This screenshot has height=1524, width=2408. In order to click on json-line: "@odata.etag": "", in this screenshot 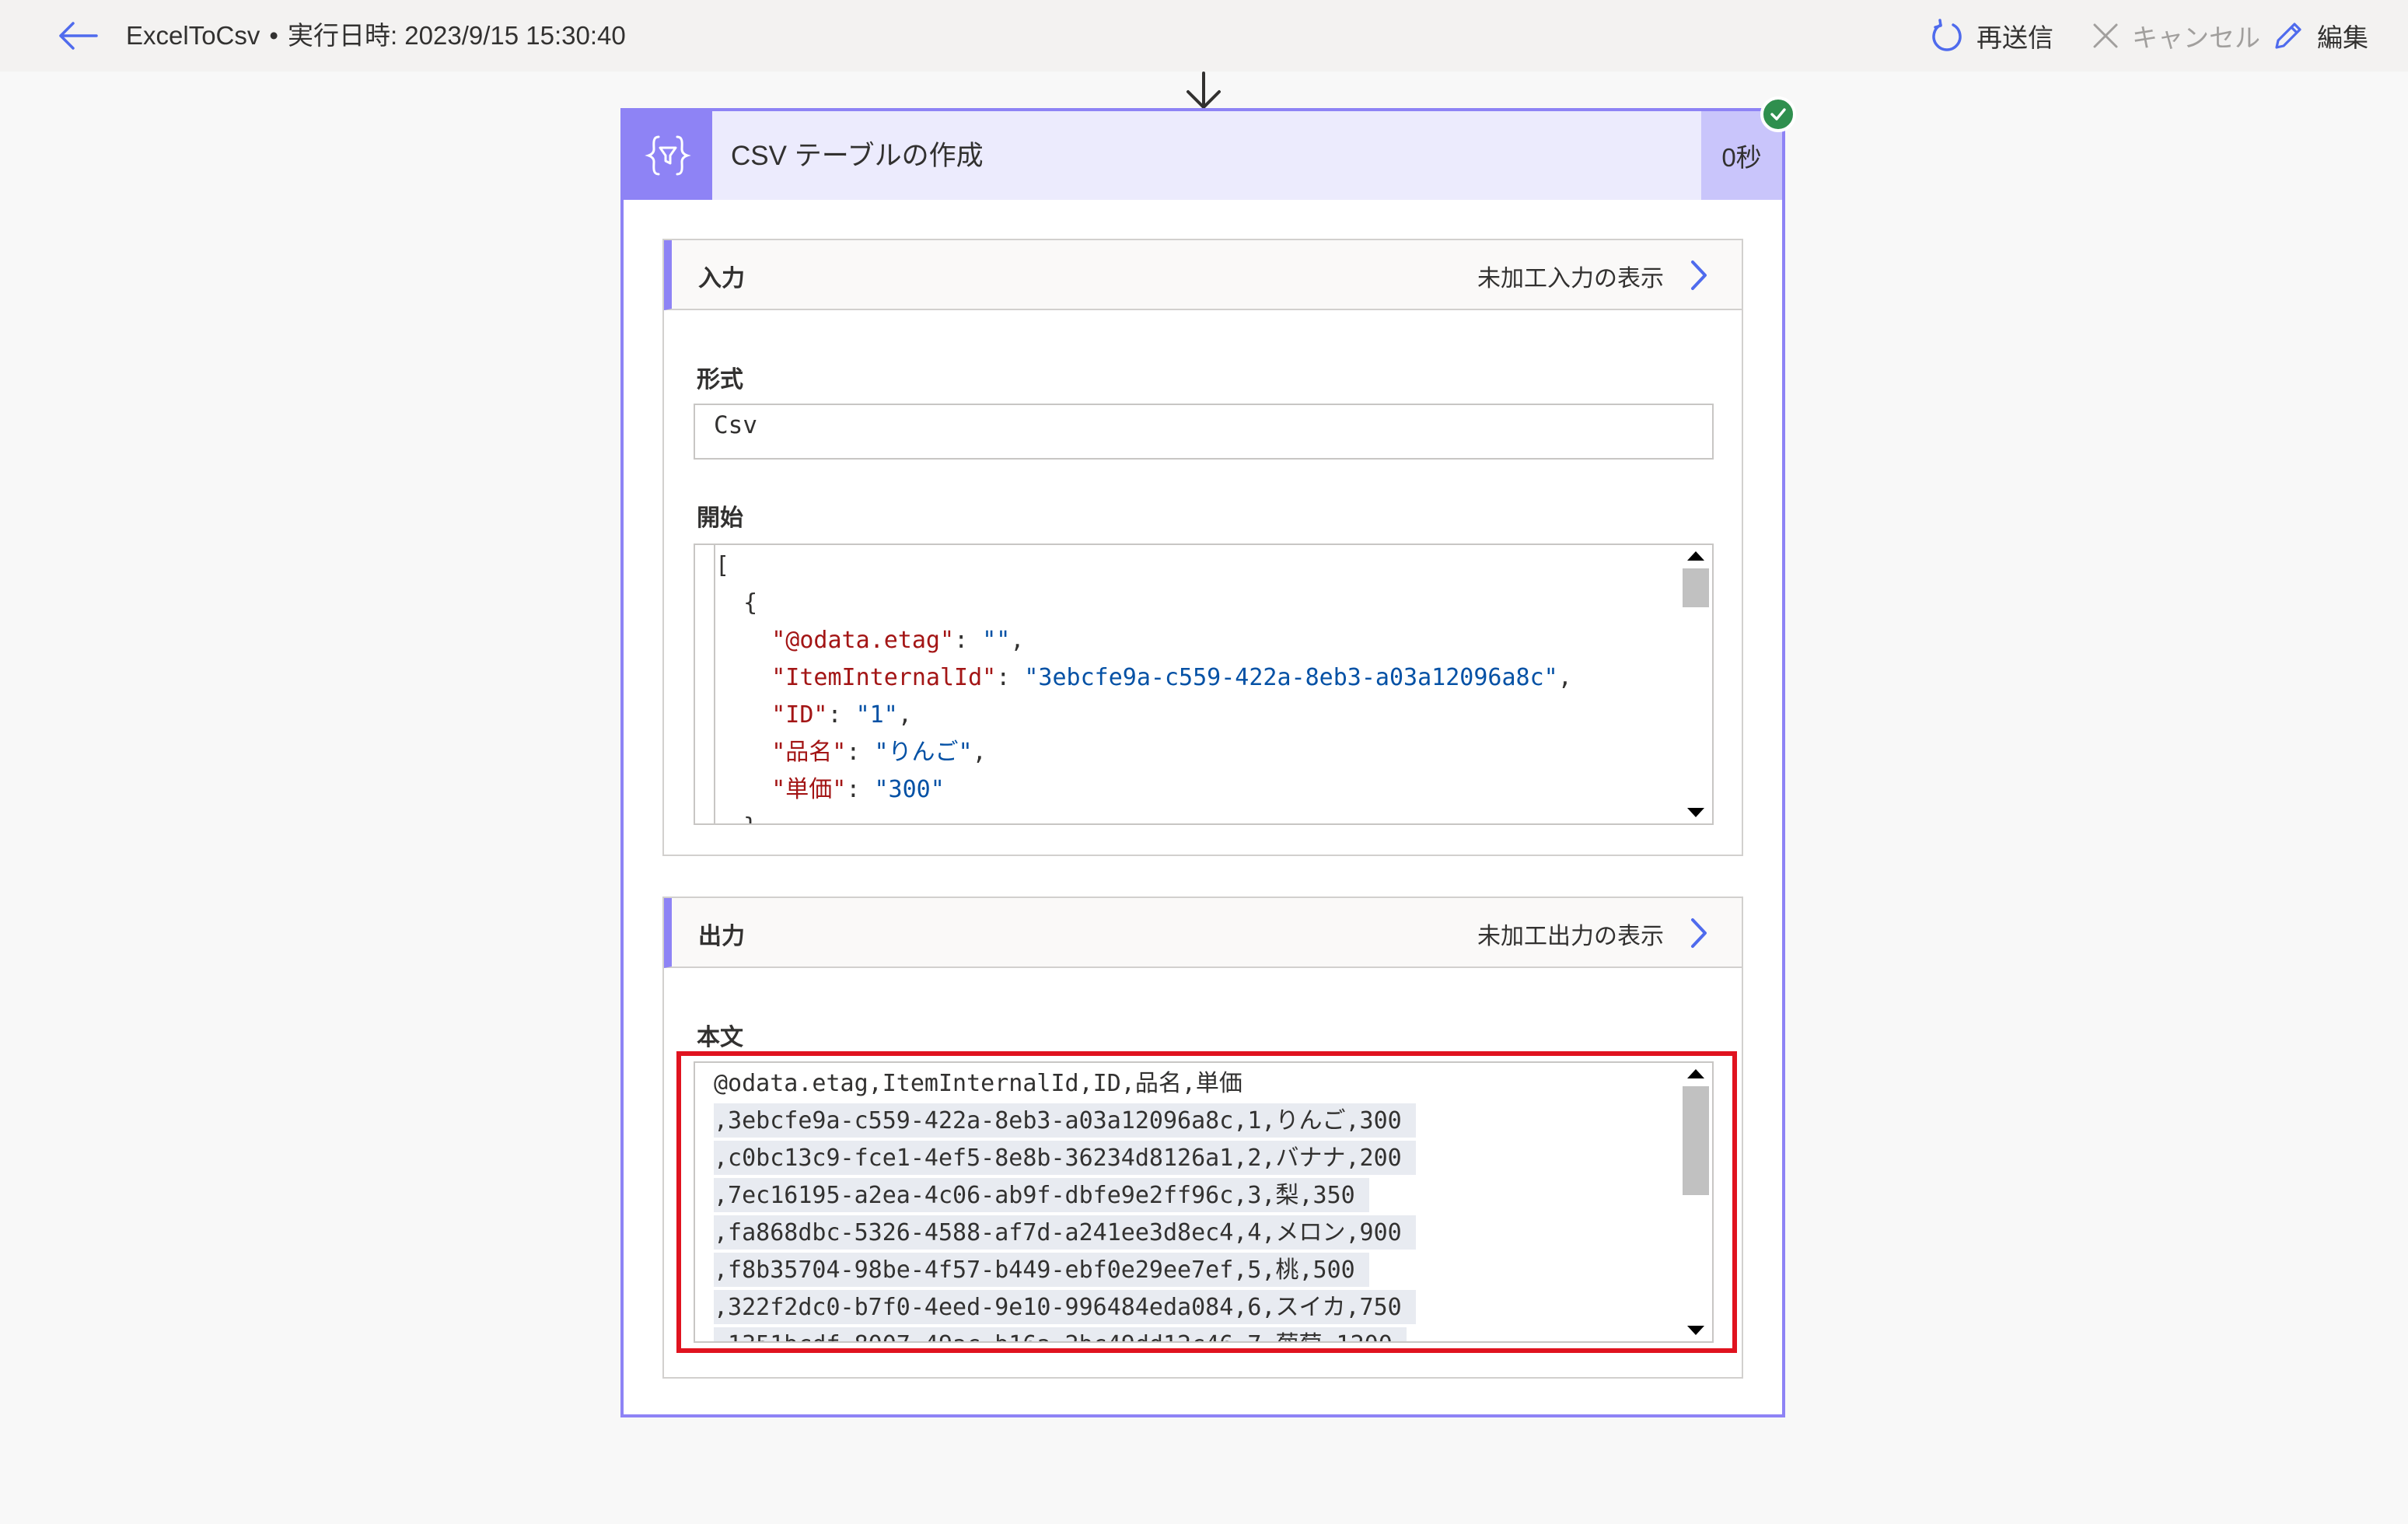, I will do `click(869, 641)`.